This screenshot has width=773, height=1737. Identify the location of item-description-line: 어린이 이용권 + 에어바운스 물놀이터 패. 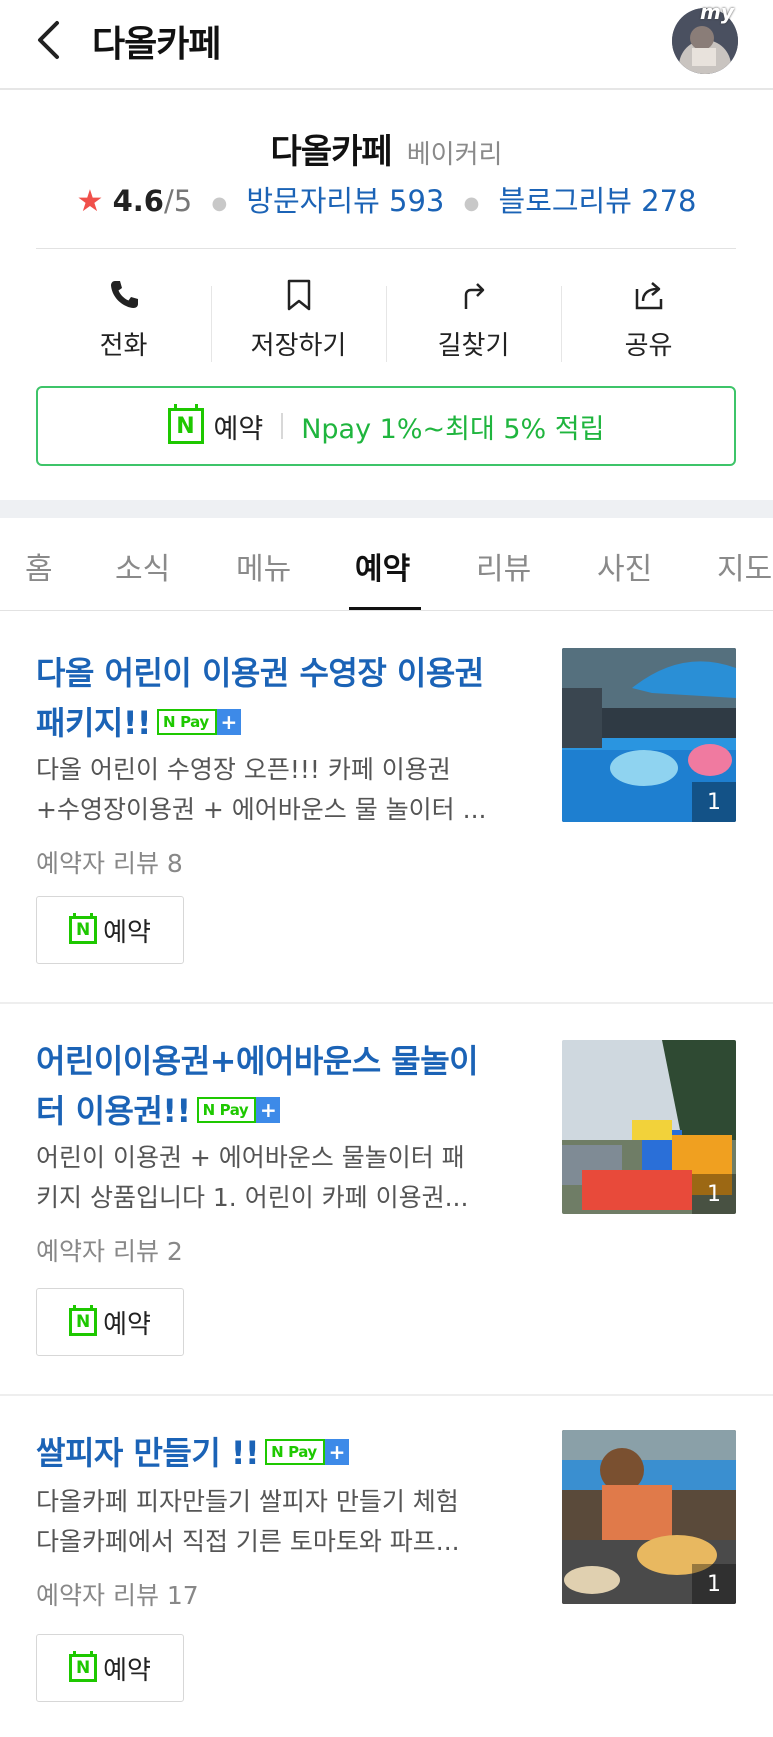
(250, 1157).